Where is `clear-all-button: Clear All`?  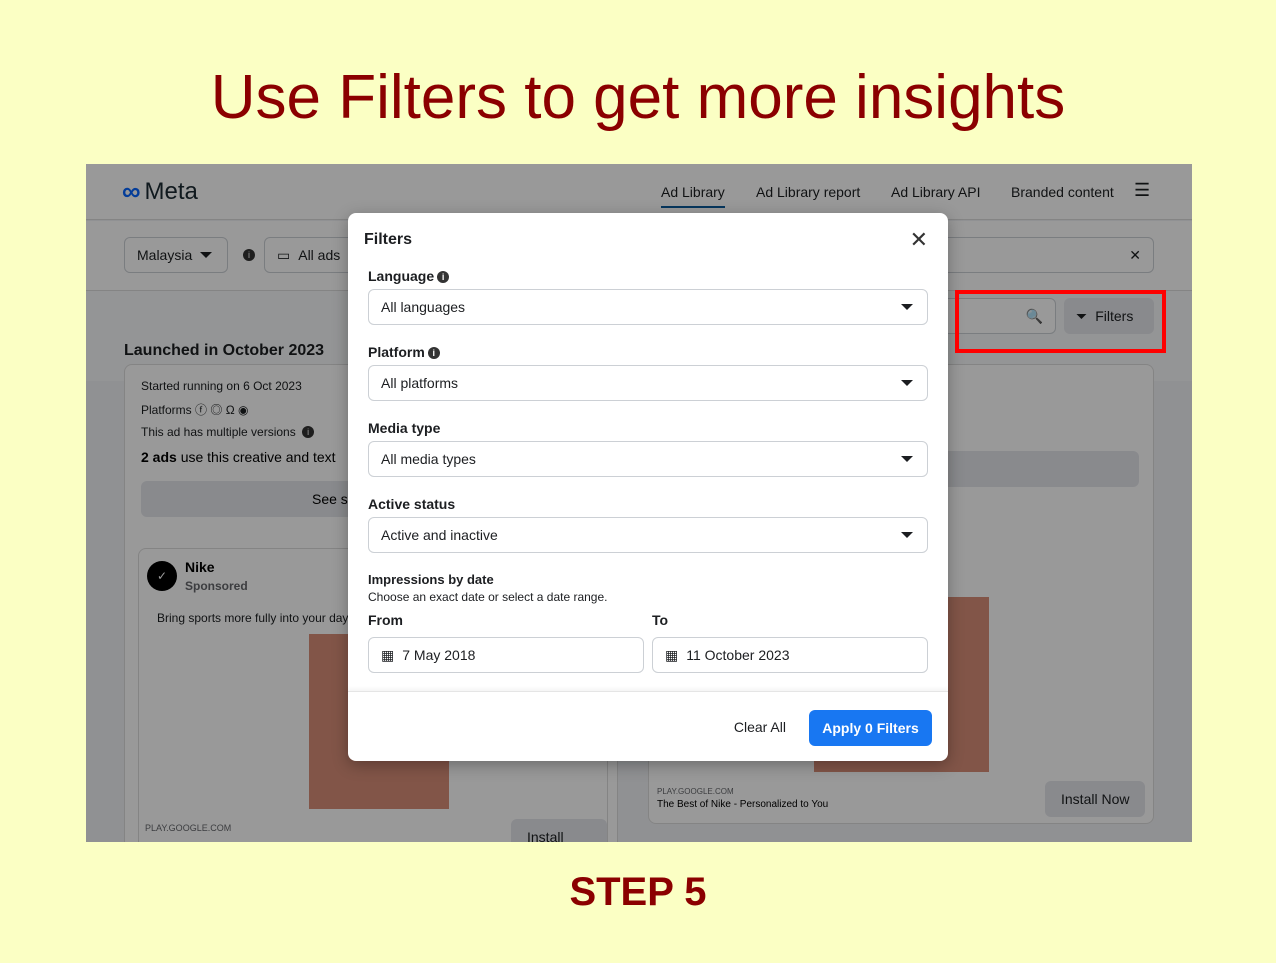
clear-all-button: Clear All is located at coordinates (760, 727).